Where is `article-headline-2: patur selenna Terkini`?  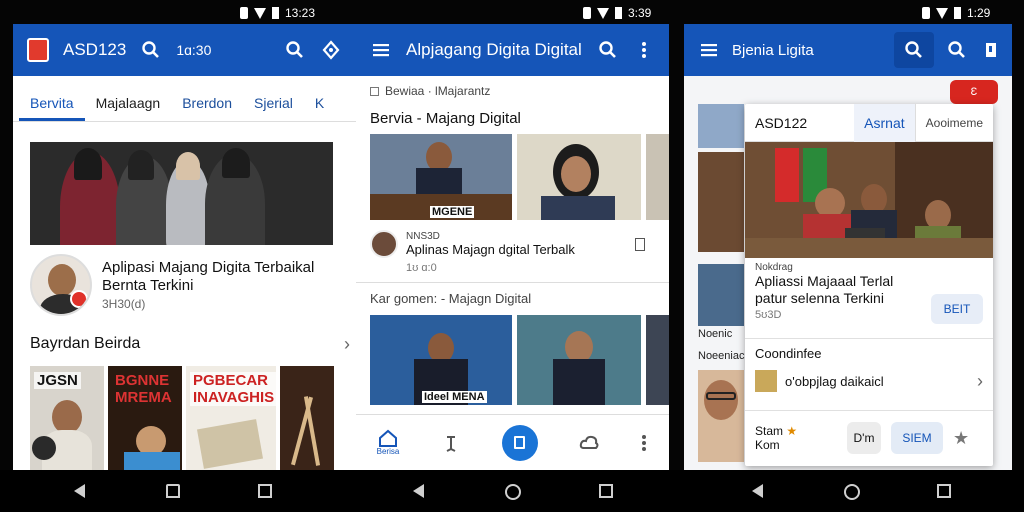 article-headline-2: patur selenna Terkini is located at coordinates (819, 298).